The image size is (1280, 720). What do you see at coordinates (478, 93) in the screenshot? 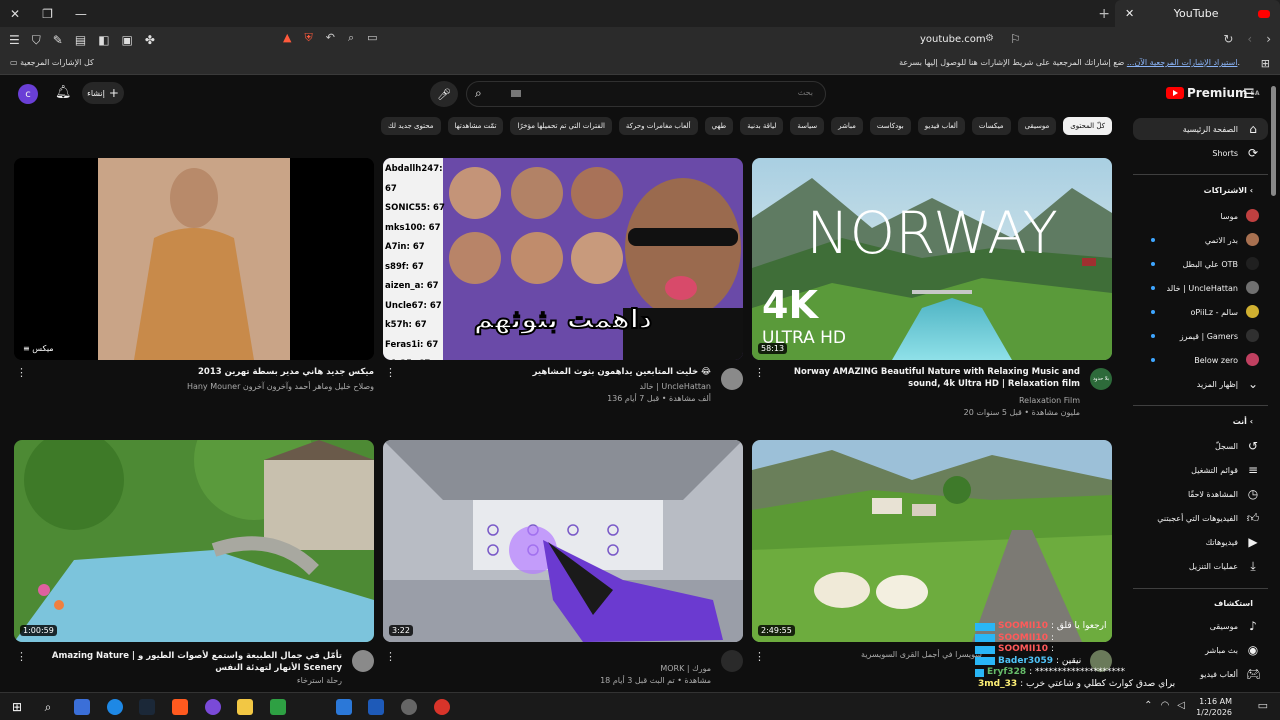
I see `search-icon: ⌕` at bounding box center [478, 93].